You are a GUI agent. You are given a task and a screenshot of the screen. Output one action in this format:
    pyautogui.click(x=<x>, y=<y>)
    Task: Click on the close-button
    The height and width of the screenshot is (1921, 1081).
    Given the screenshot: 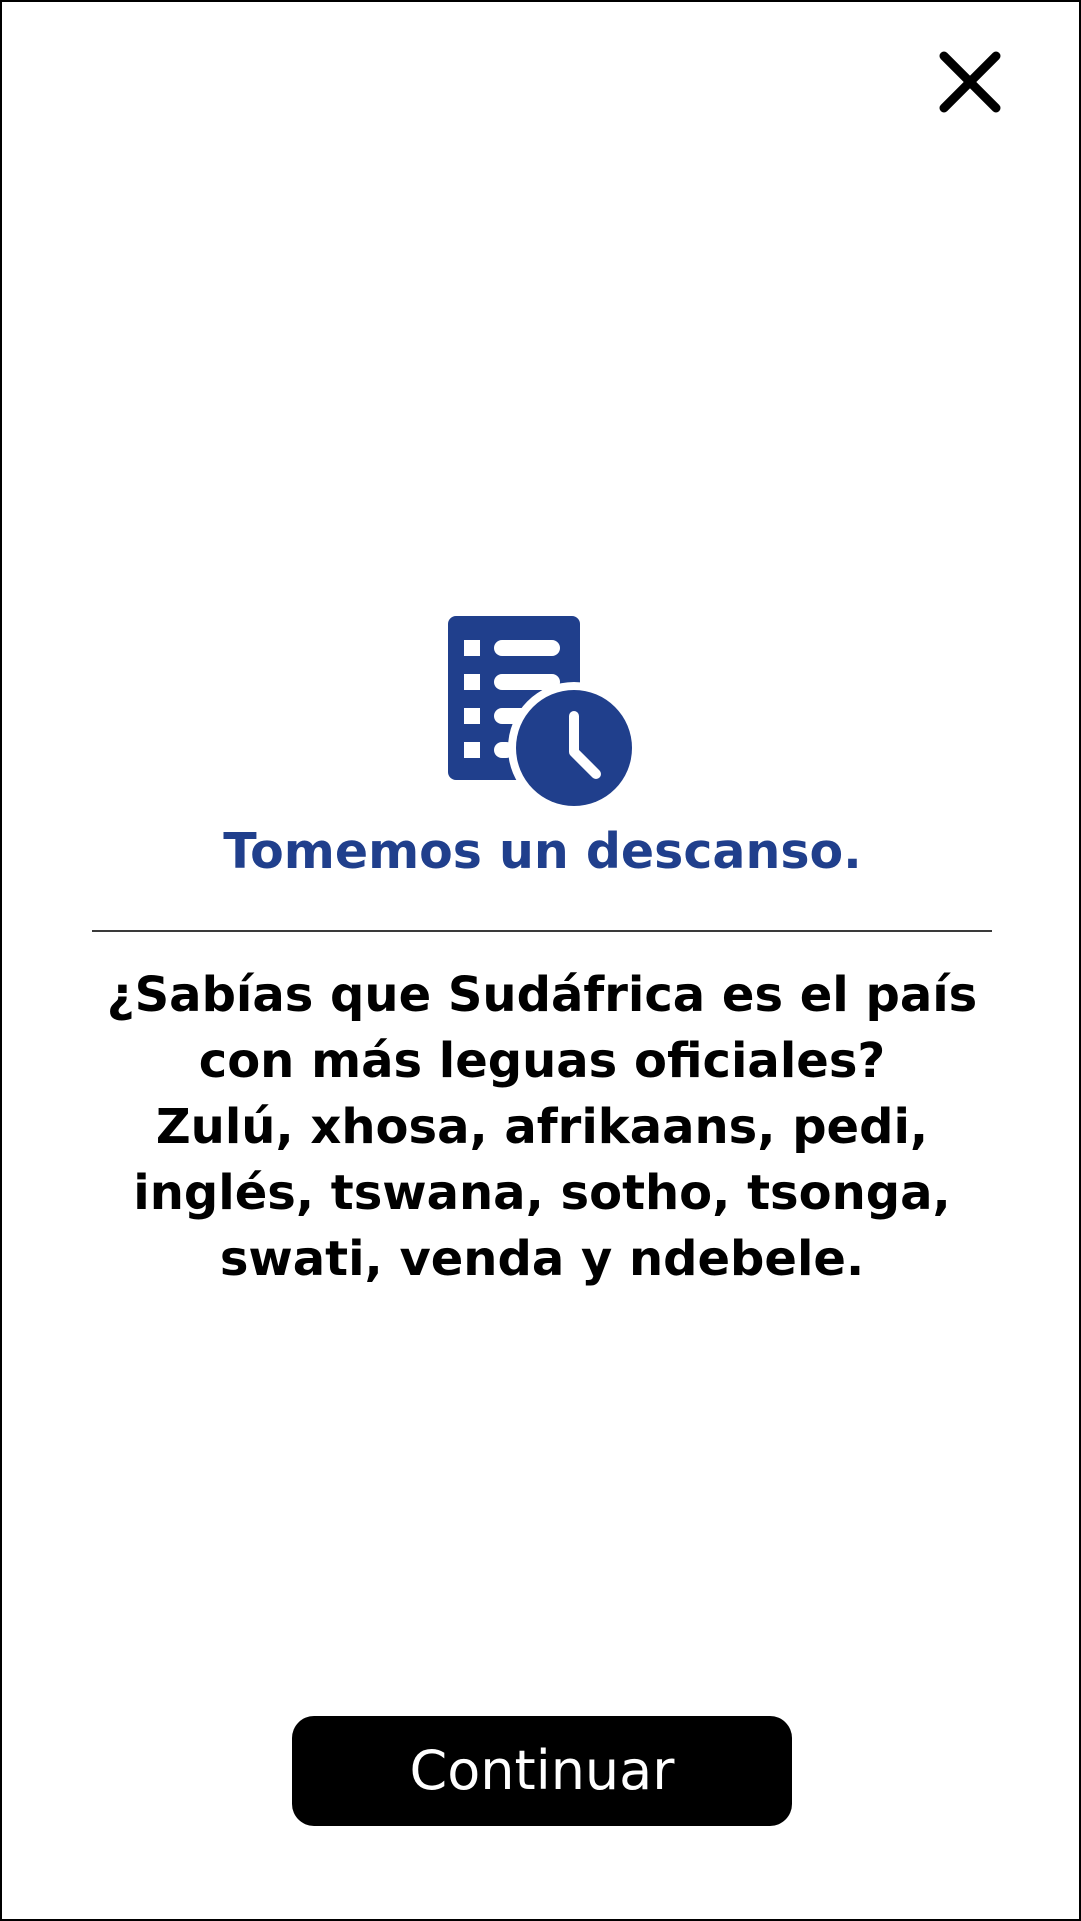 What is the action you would take?
    pyautogui.click(x=970, y=82)
    